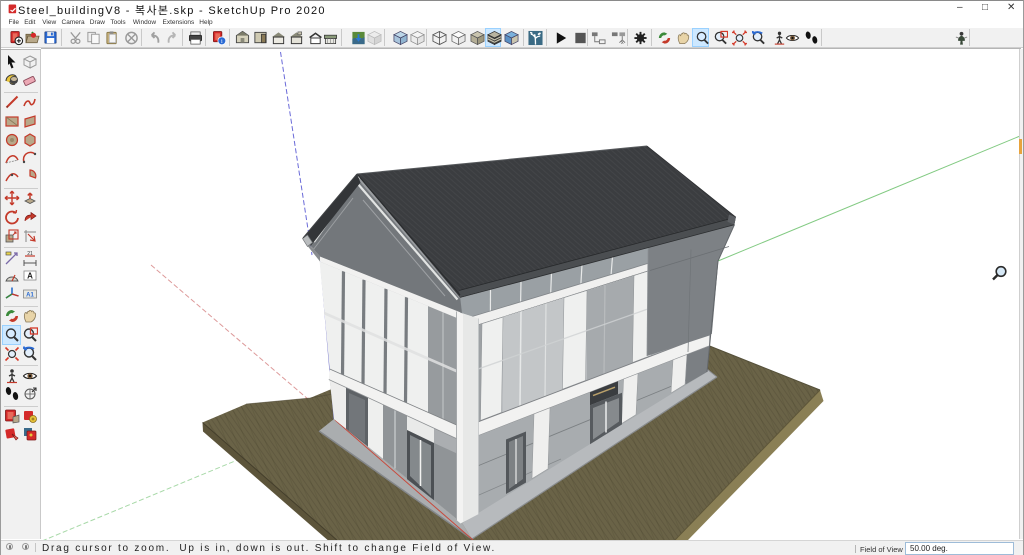 The height and width of the screenshot is (555, 1024). What do you see at coordinates (621, 43) in the screenshot?
I see `svg-text: x` at bounding box center [621, 43].